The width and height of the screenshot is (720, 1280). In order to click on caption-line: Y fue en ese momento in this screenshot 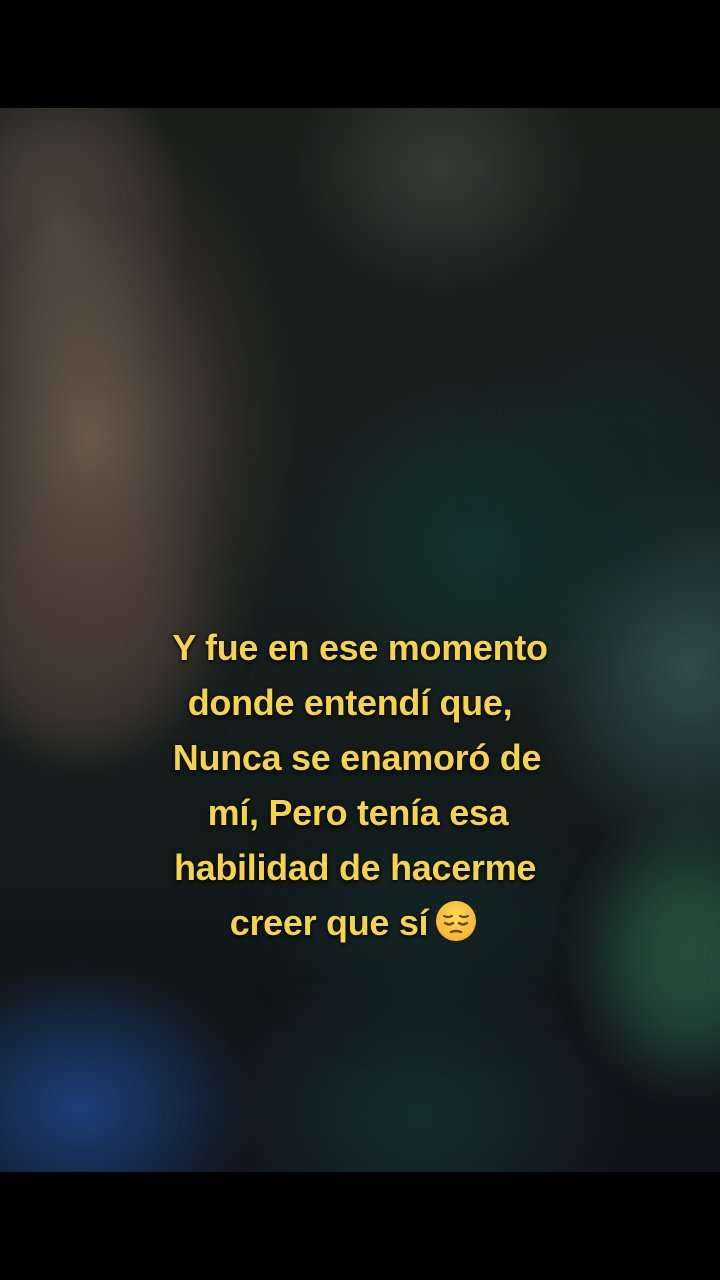, I will do `click(360, 647)`.